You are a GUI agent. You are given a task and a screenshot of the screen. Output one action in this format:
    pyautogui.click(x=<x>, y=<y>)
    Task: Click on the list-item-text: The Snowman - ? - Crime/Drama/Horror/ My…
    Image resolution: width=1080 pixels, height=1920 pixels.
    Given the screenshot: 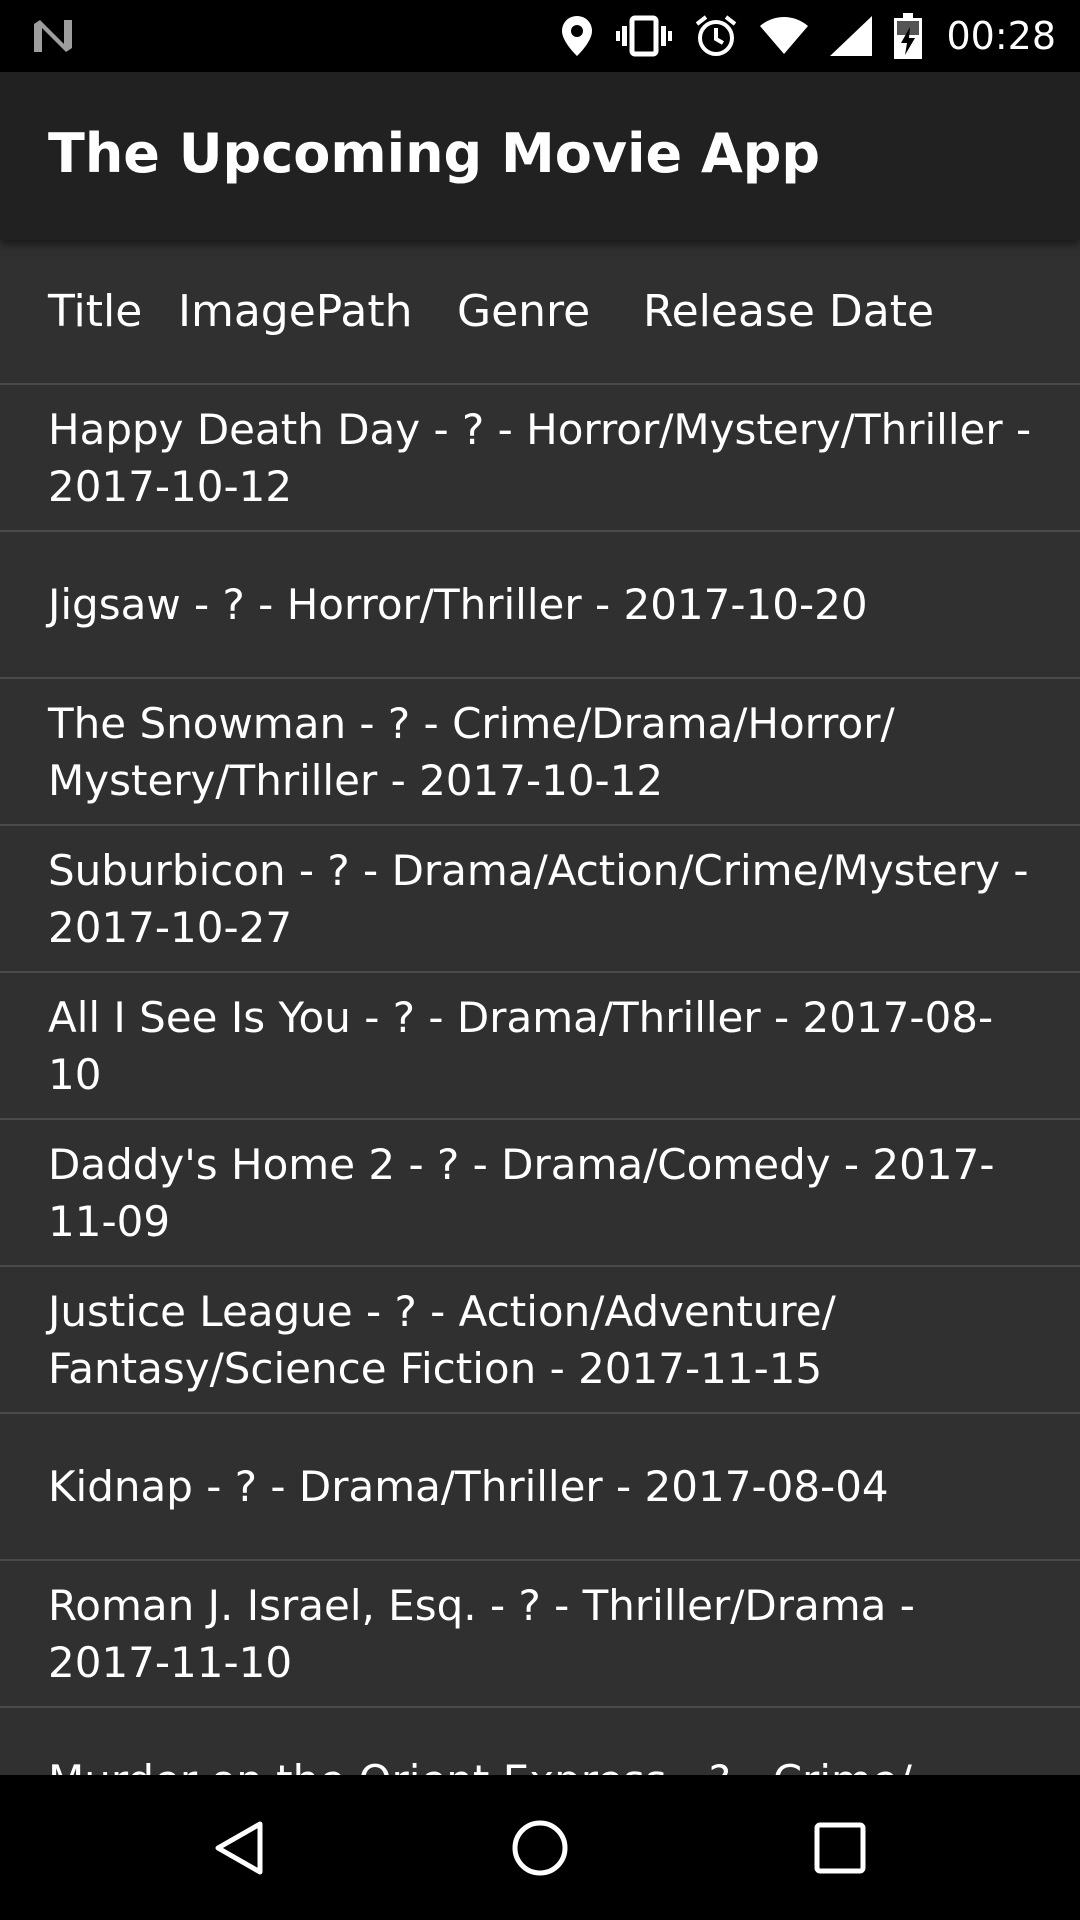 What is the action you would take?
    pyautogui.click(x=471, y=751)
    